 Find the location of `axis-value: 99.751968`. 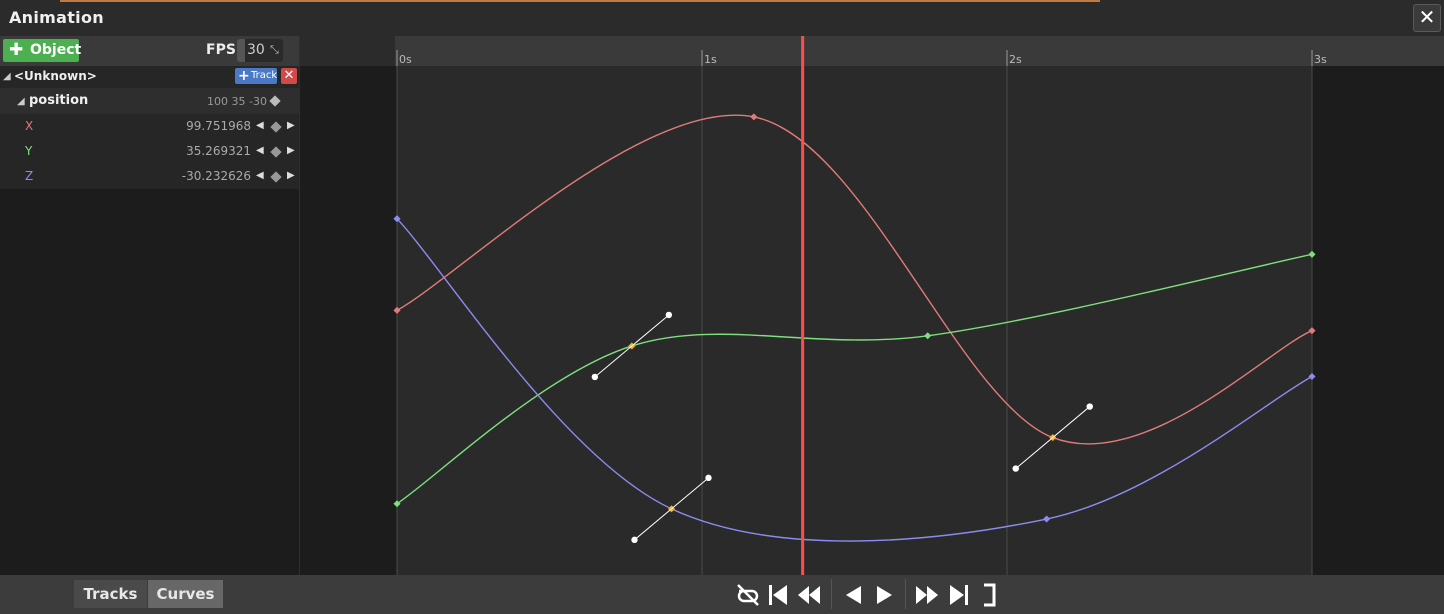

axis-value: 99.751968 is located at coordinates (218, 126).